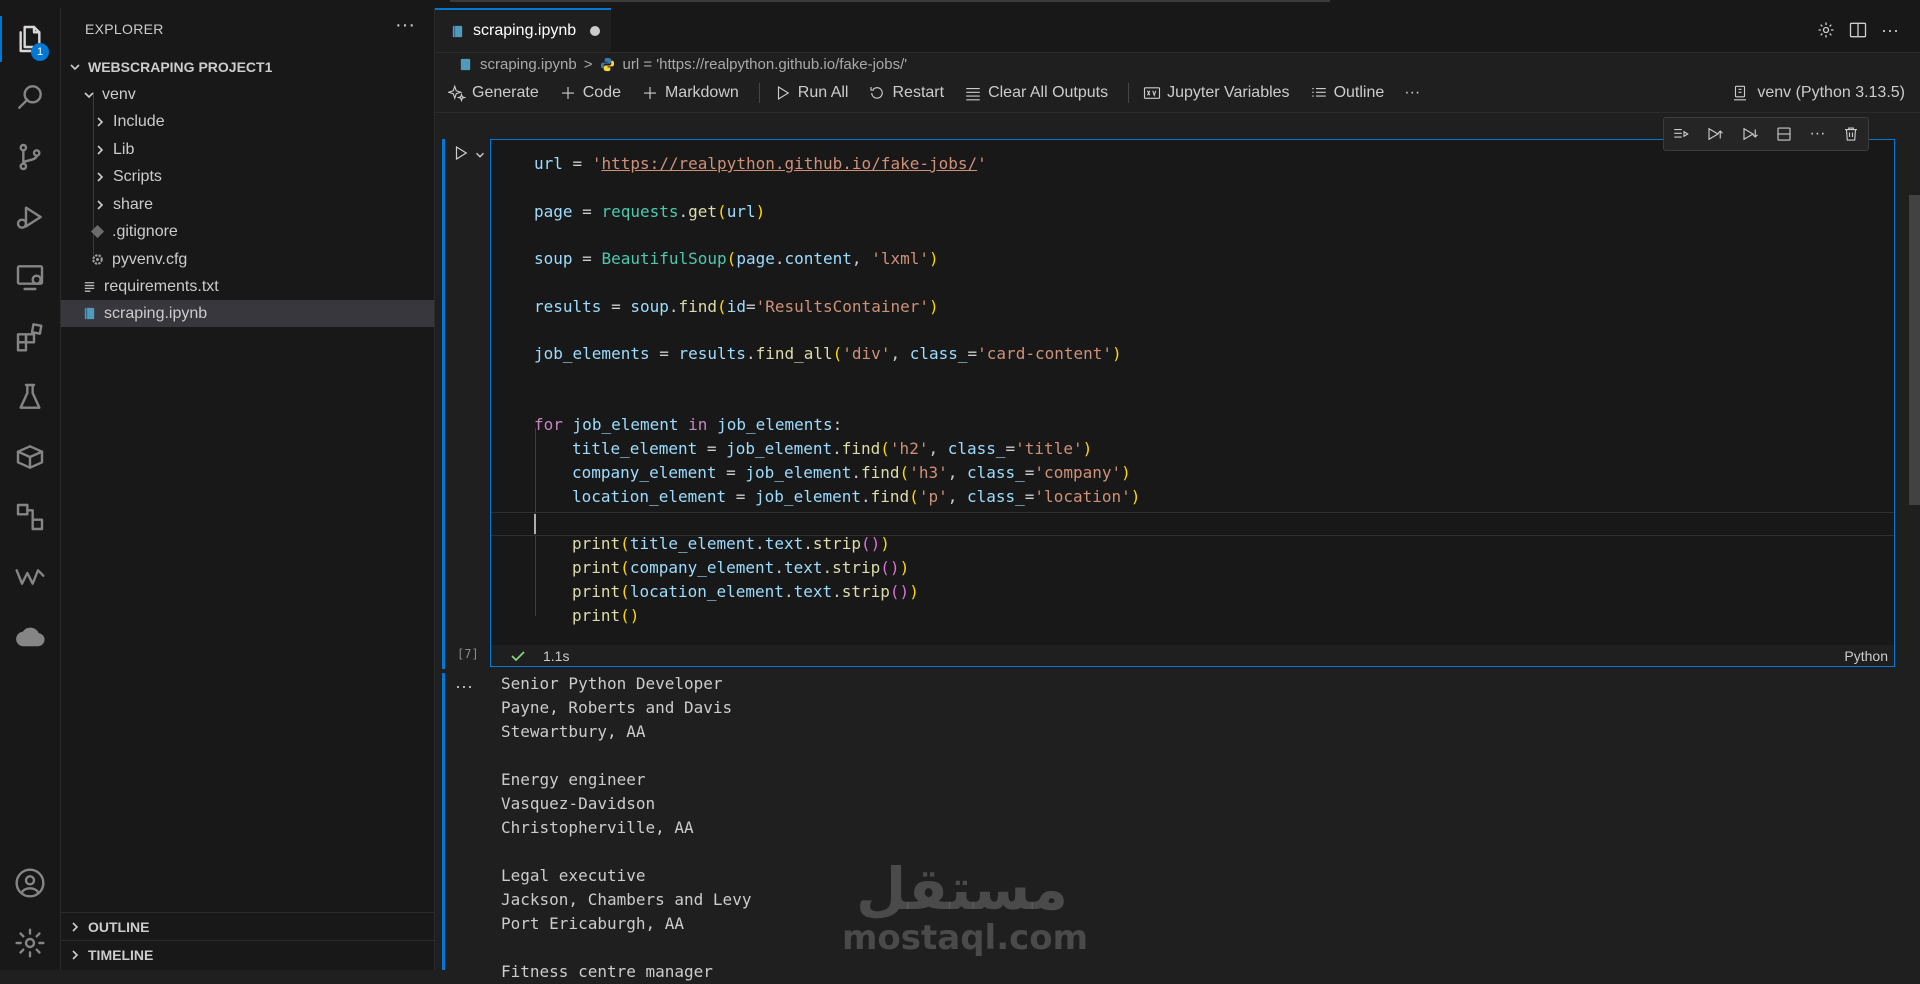 The image size is (1920, 984). I want to click on explorer-activity: 1, so click(30, 39).